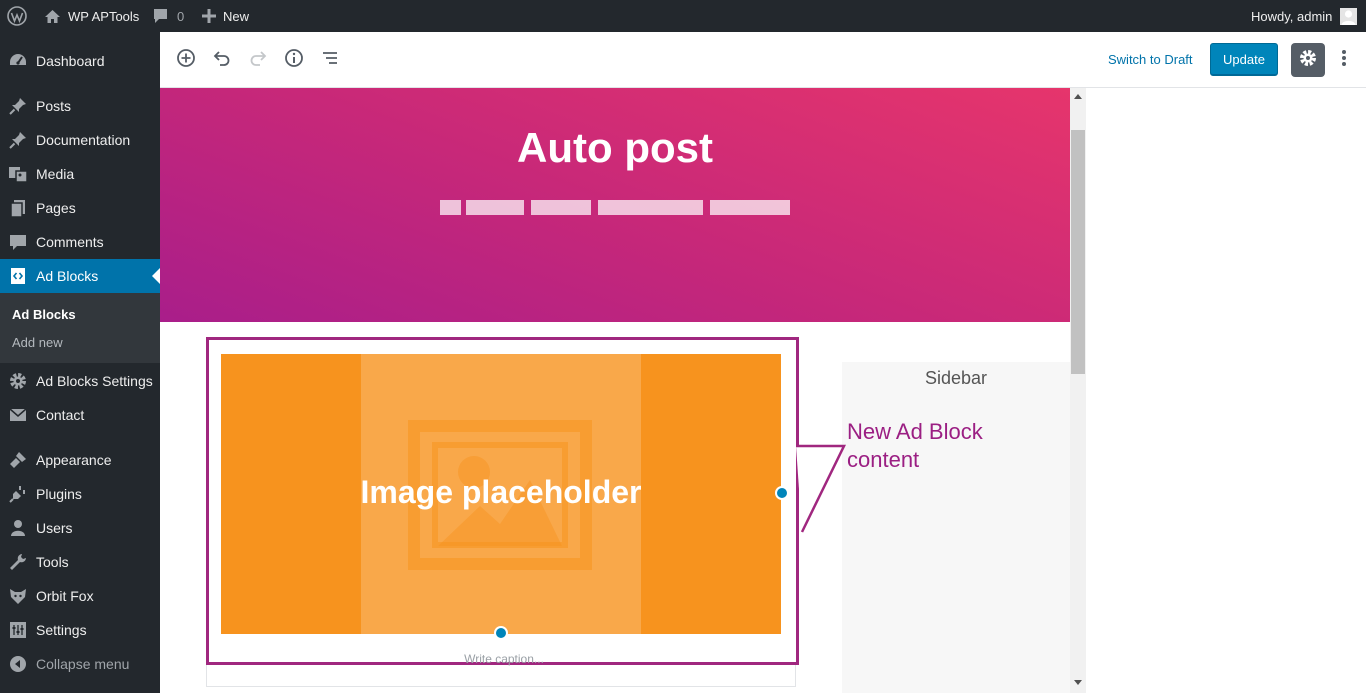 The width and height of the screenshot is (1366, 693). I want to click on editor-scrollbar, so click(1078, 390).